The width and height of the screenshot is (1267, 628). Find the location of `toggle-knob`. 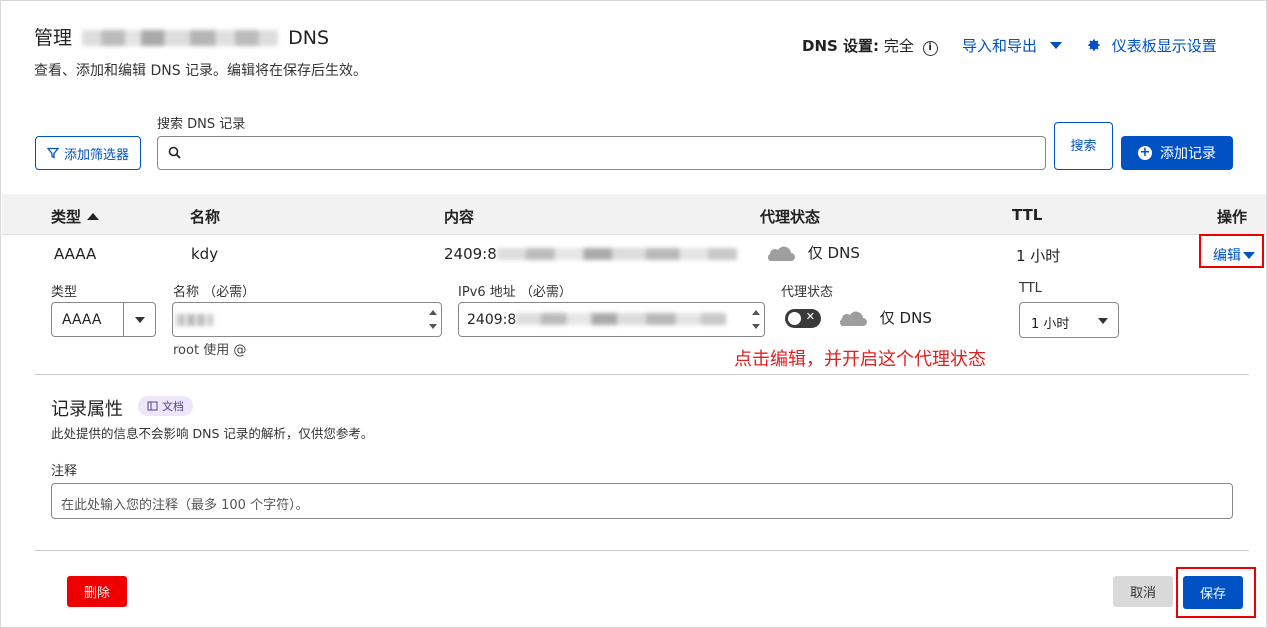

toggle-knob is located at coordinates (794, 318).